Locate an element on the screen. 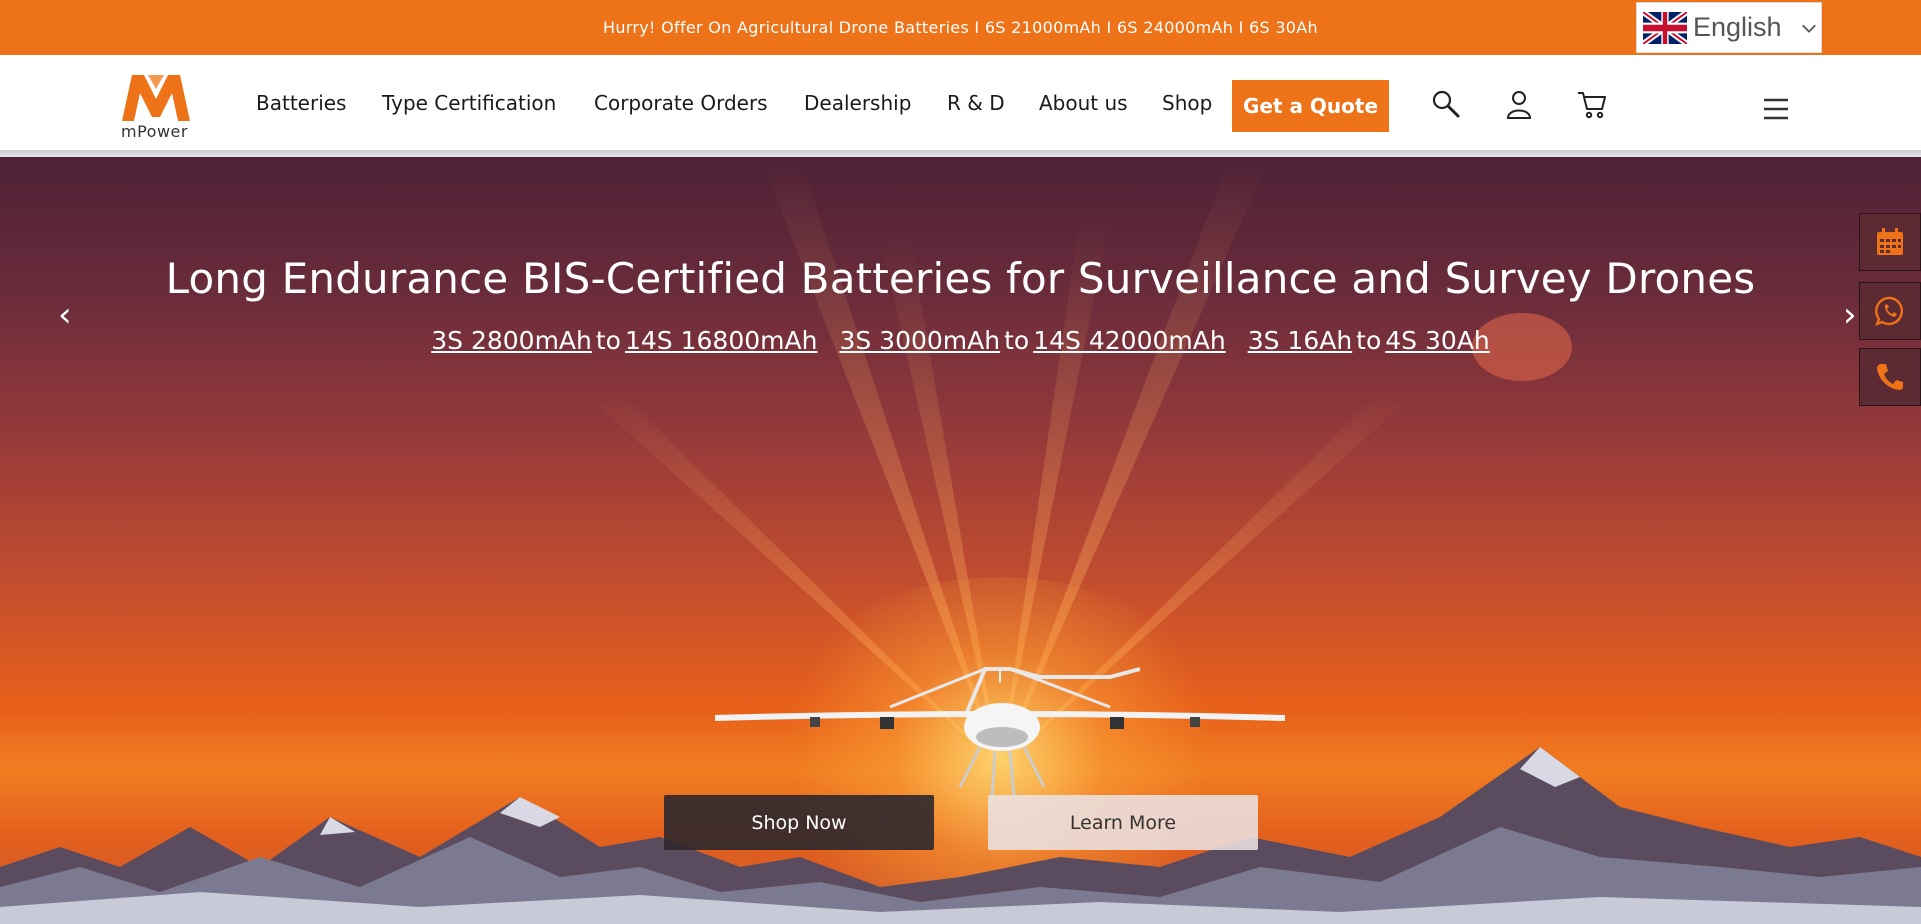 Image resolution: width=1921 pixels, height=924 pixels. side-calendar-button is located at coordinates (1890, 242).